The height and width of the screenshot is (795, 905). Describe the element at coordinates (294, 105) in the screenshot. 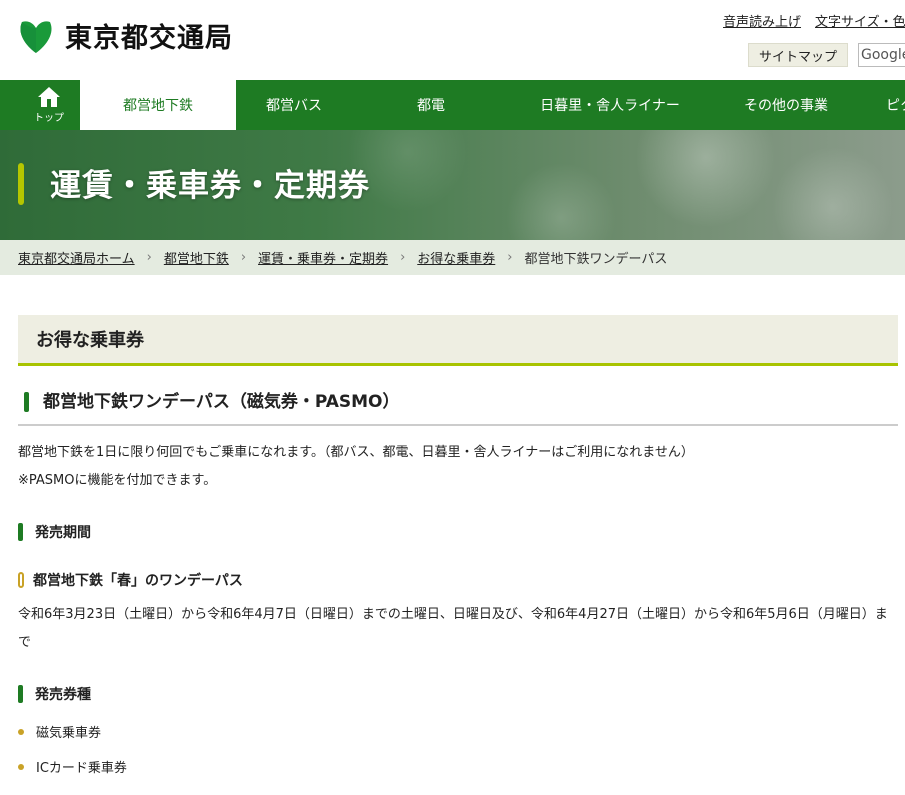

I see `nav-item-bus: 都営バス` at that location.